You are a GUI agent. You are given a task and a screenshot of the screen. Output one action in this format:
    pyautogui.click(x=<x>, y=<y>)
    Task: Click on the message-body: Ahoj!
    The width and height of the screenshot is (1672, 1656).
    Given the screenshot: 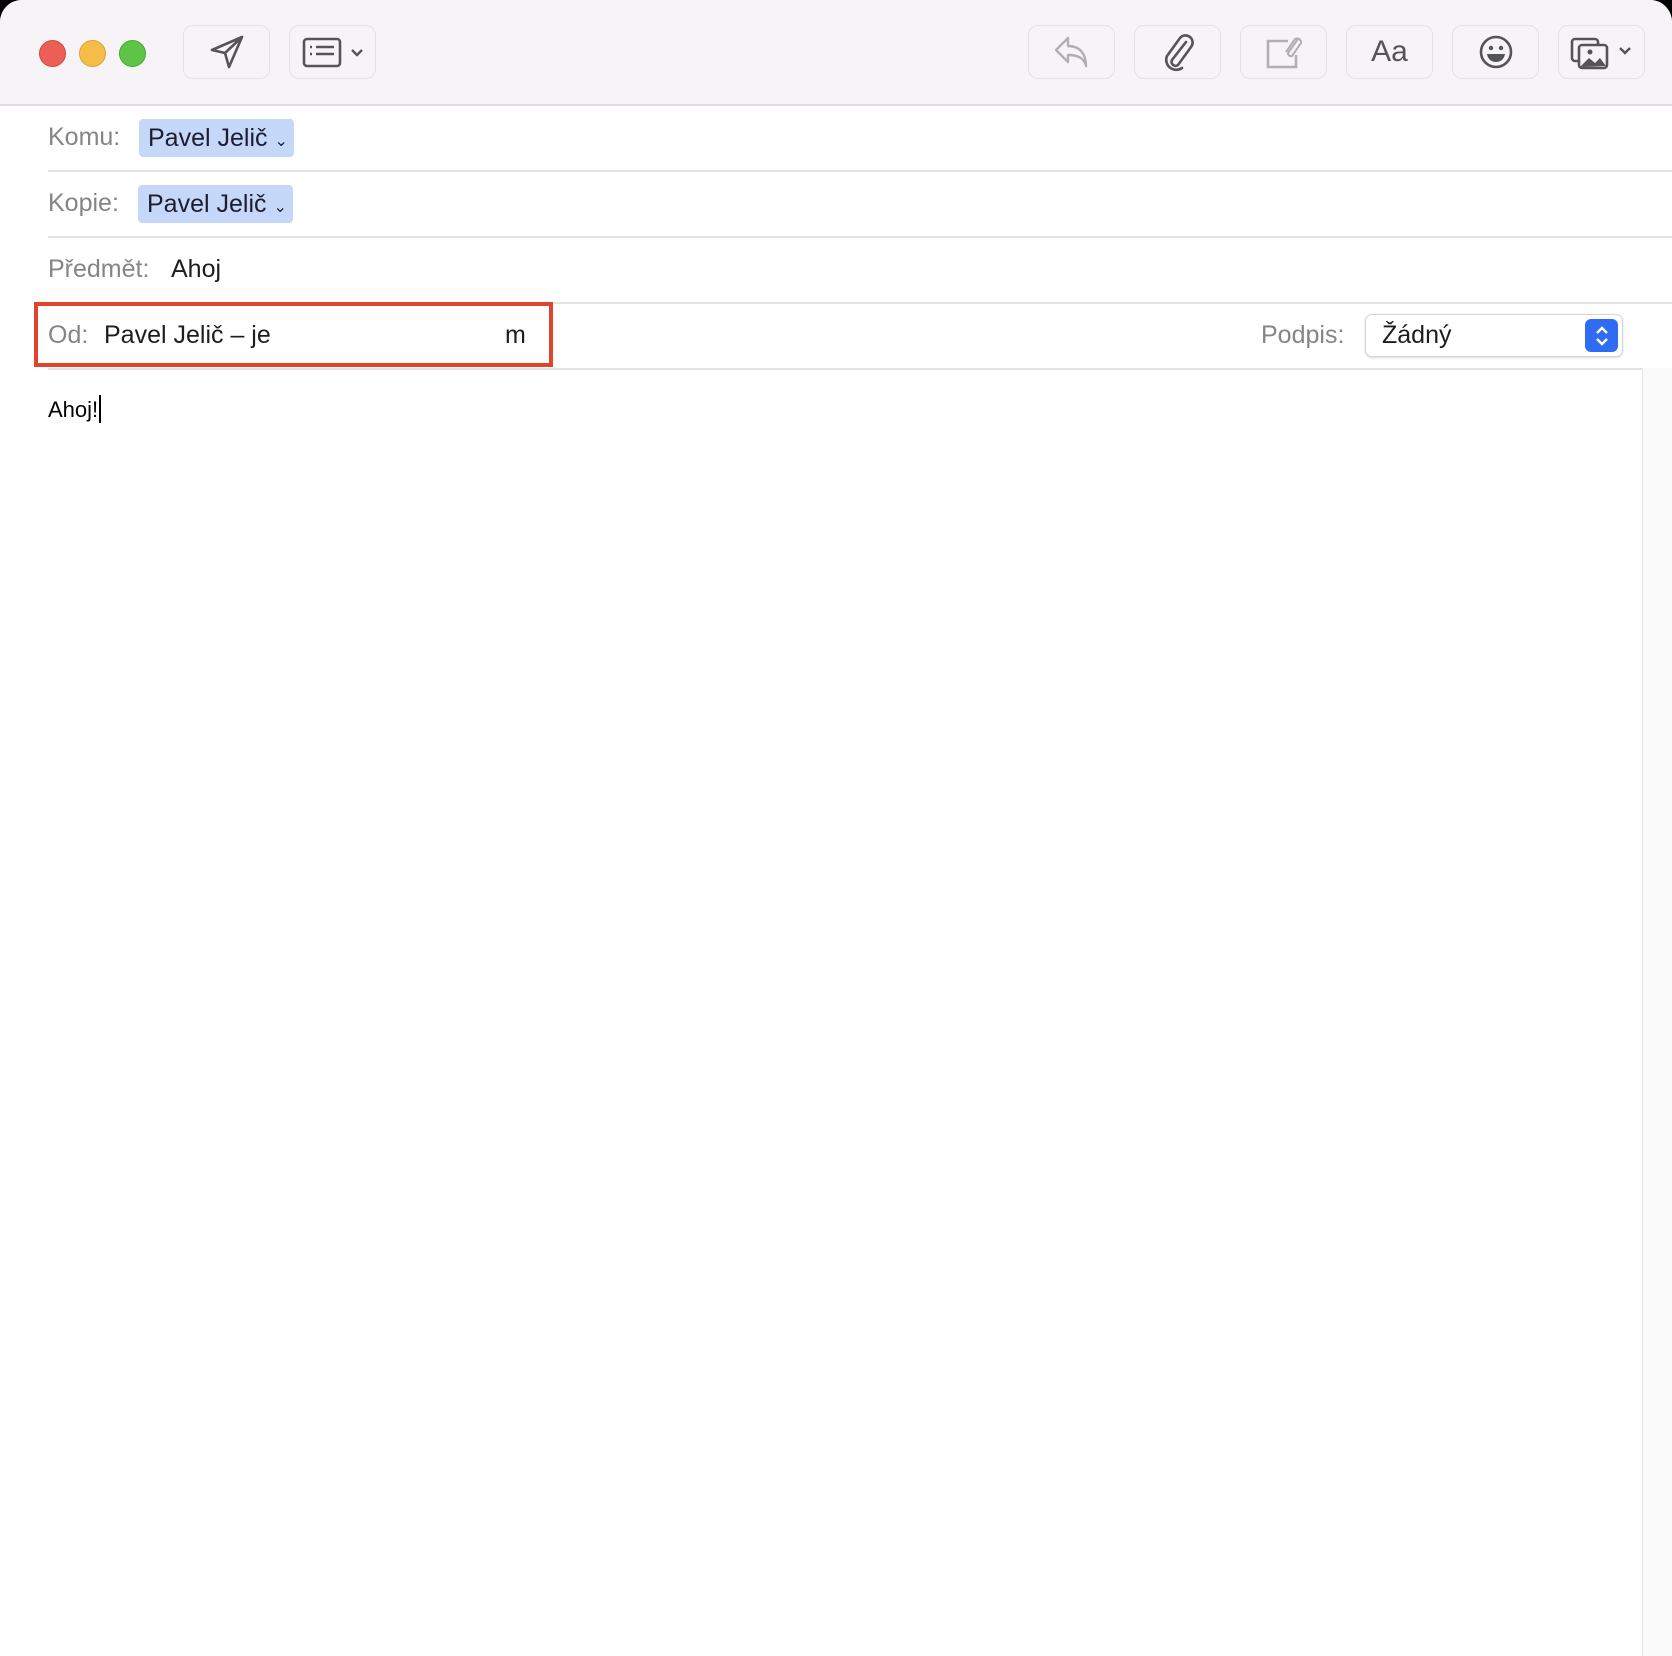 What is the action you would take?
    pyautogui.click(x=75, y=409)
    